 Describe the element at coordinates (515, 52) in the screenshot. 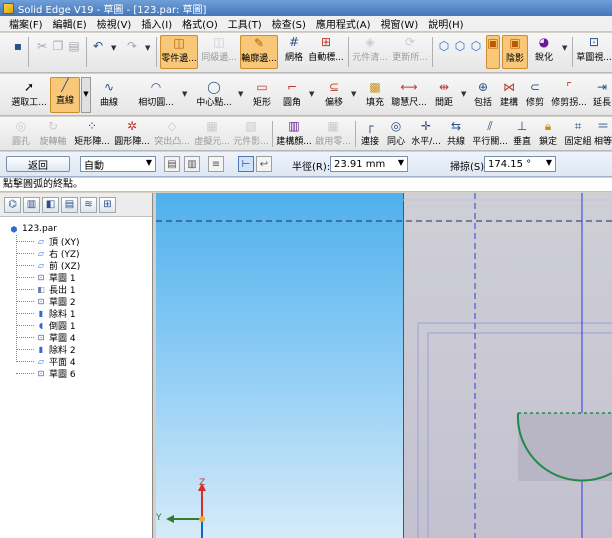

I see `shading-button: ▣ 陰影` at that location.